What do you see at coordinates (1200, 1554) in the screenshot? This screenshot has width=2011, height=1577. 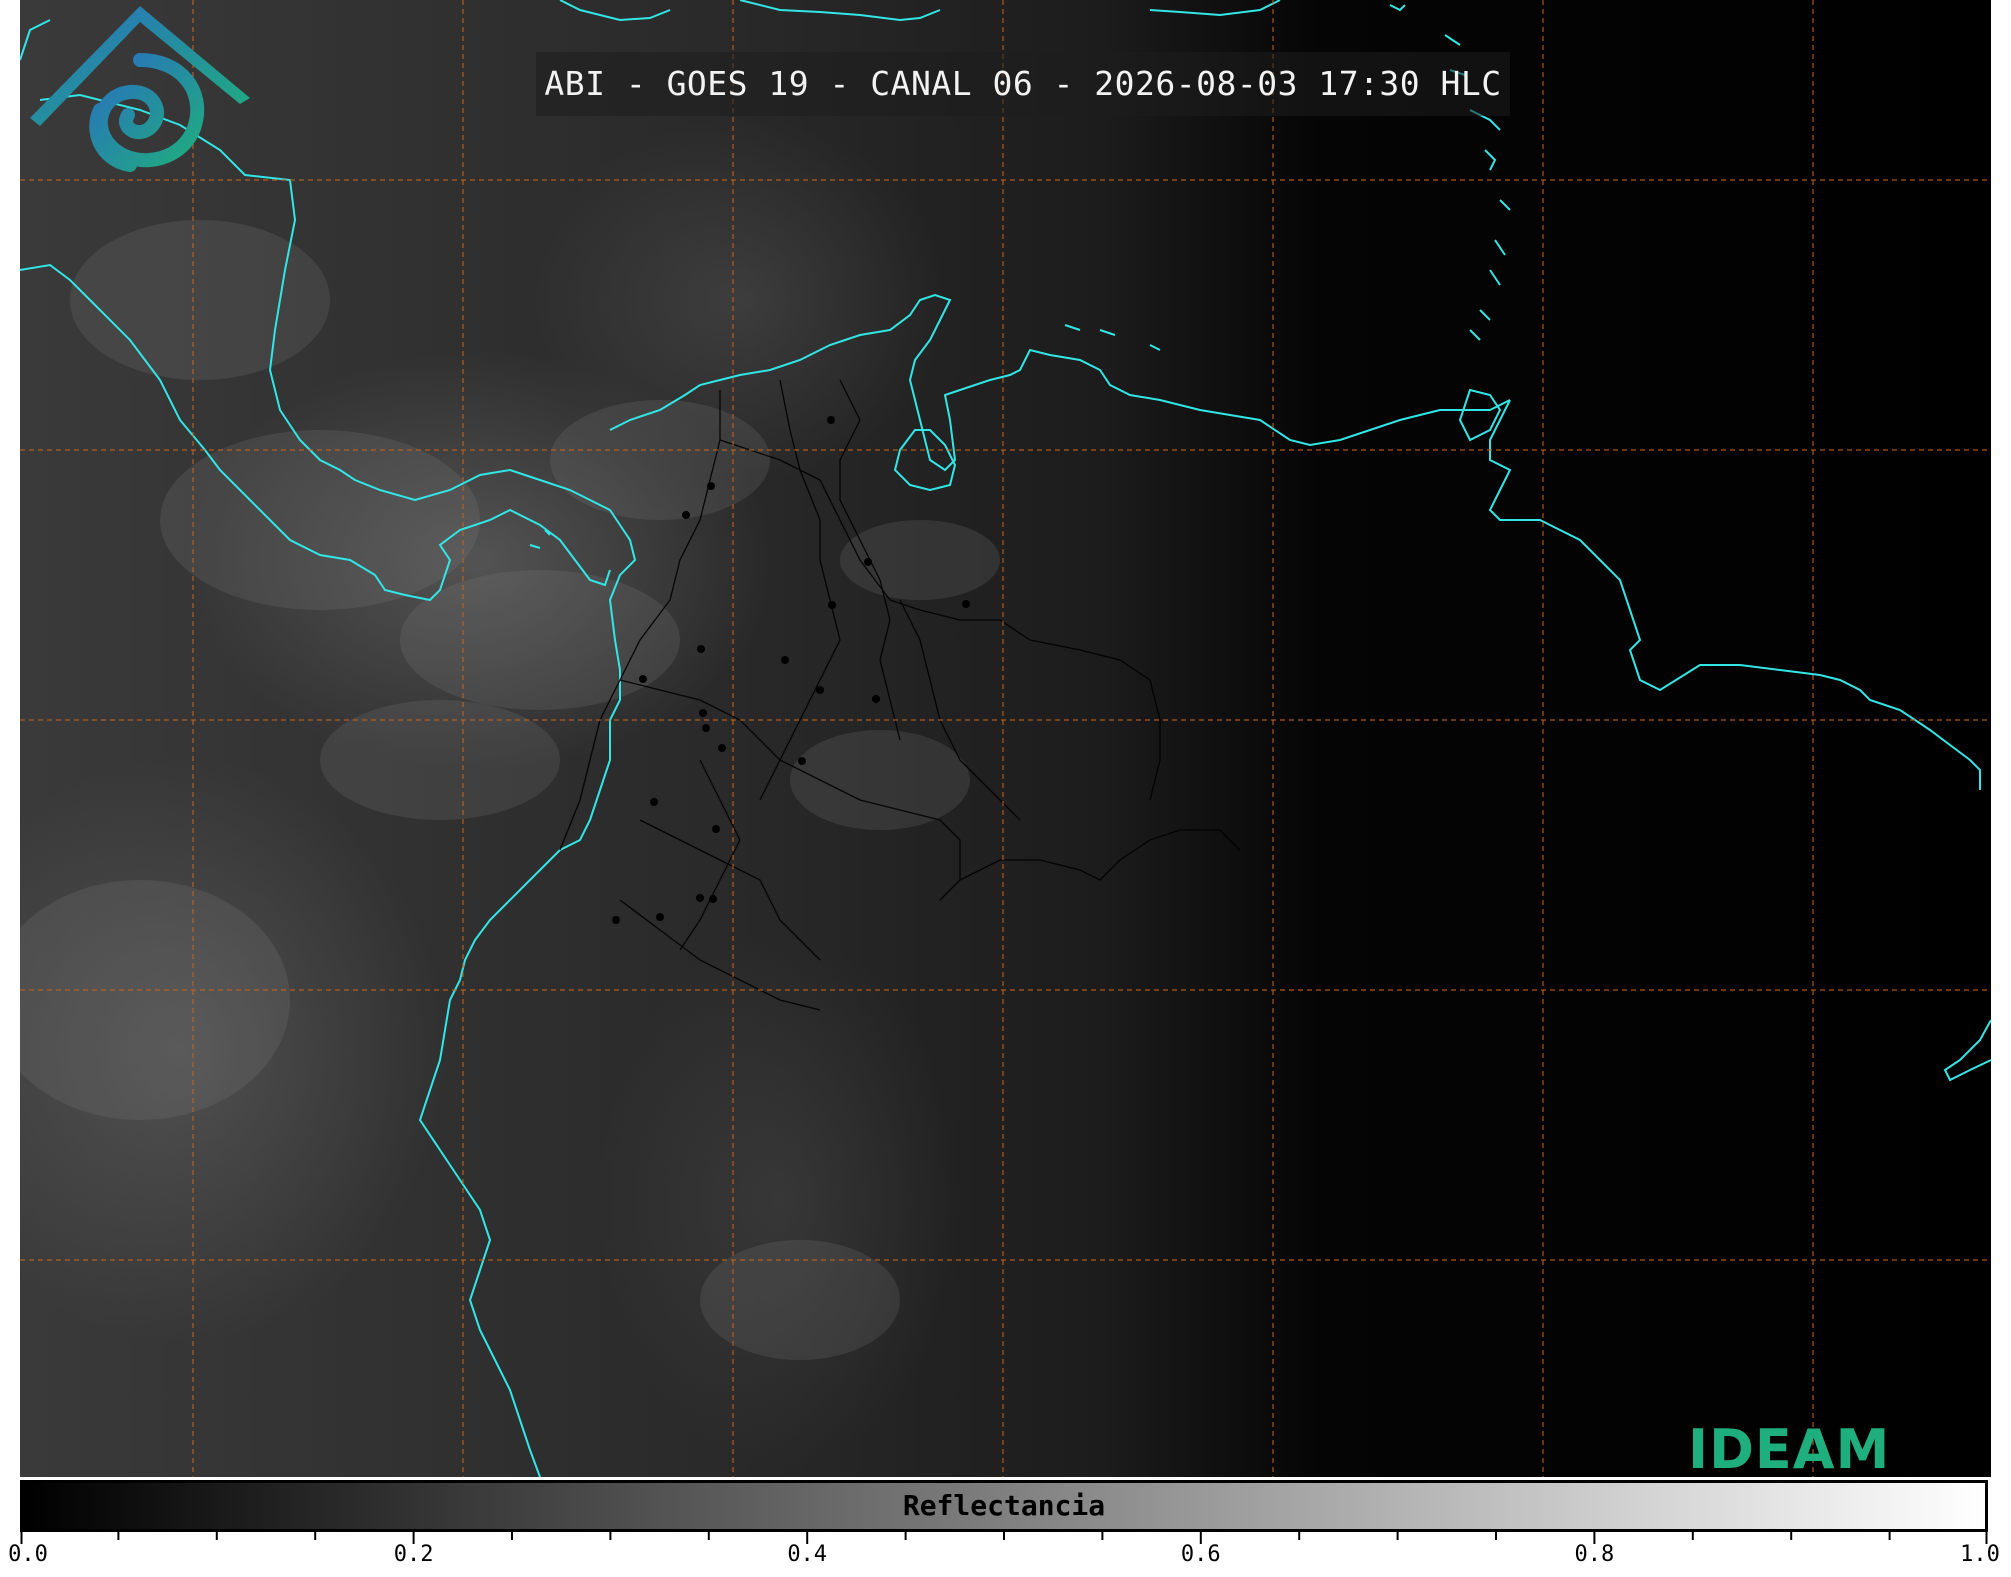 I see `colorbar-tick-label: 0.6` at bounding box center [1200, 1554].